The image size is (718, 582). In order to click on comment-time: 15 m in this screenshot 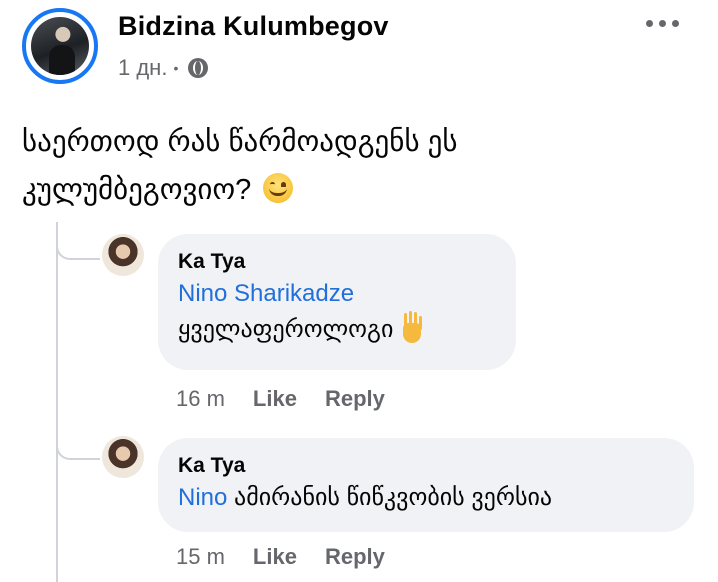, I will do `click(200, 557)`.